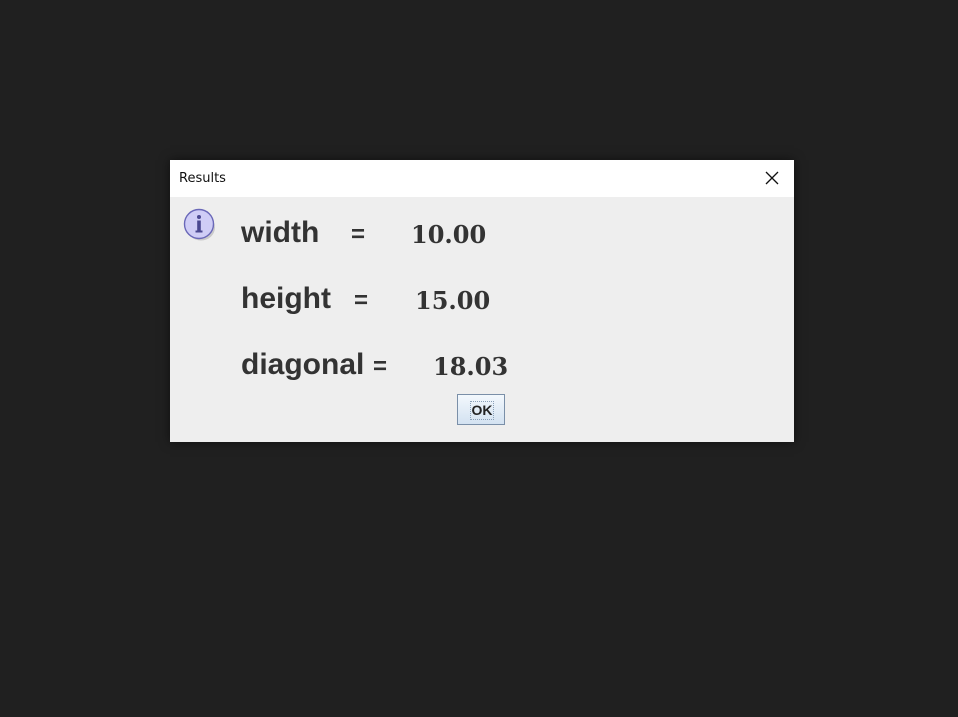 The height and width of the screenshot is (717, 958). What do you see at coordinates (303, 364) in the screenshot?
I see `diagonal-label: diagonal` at bounding box center [303, 364].